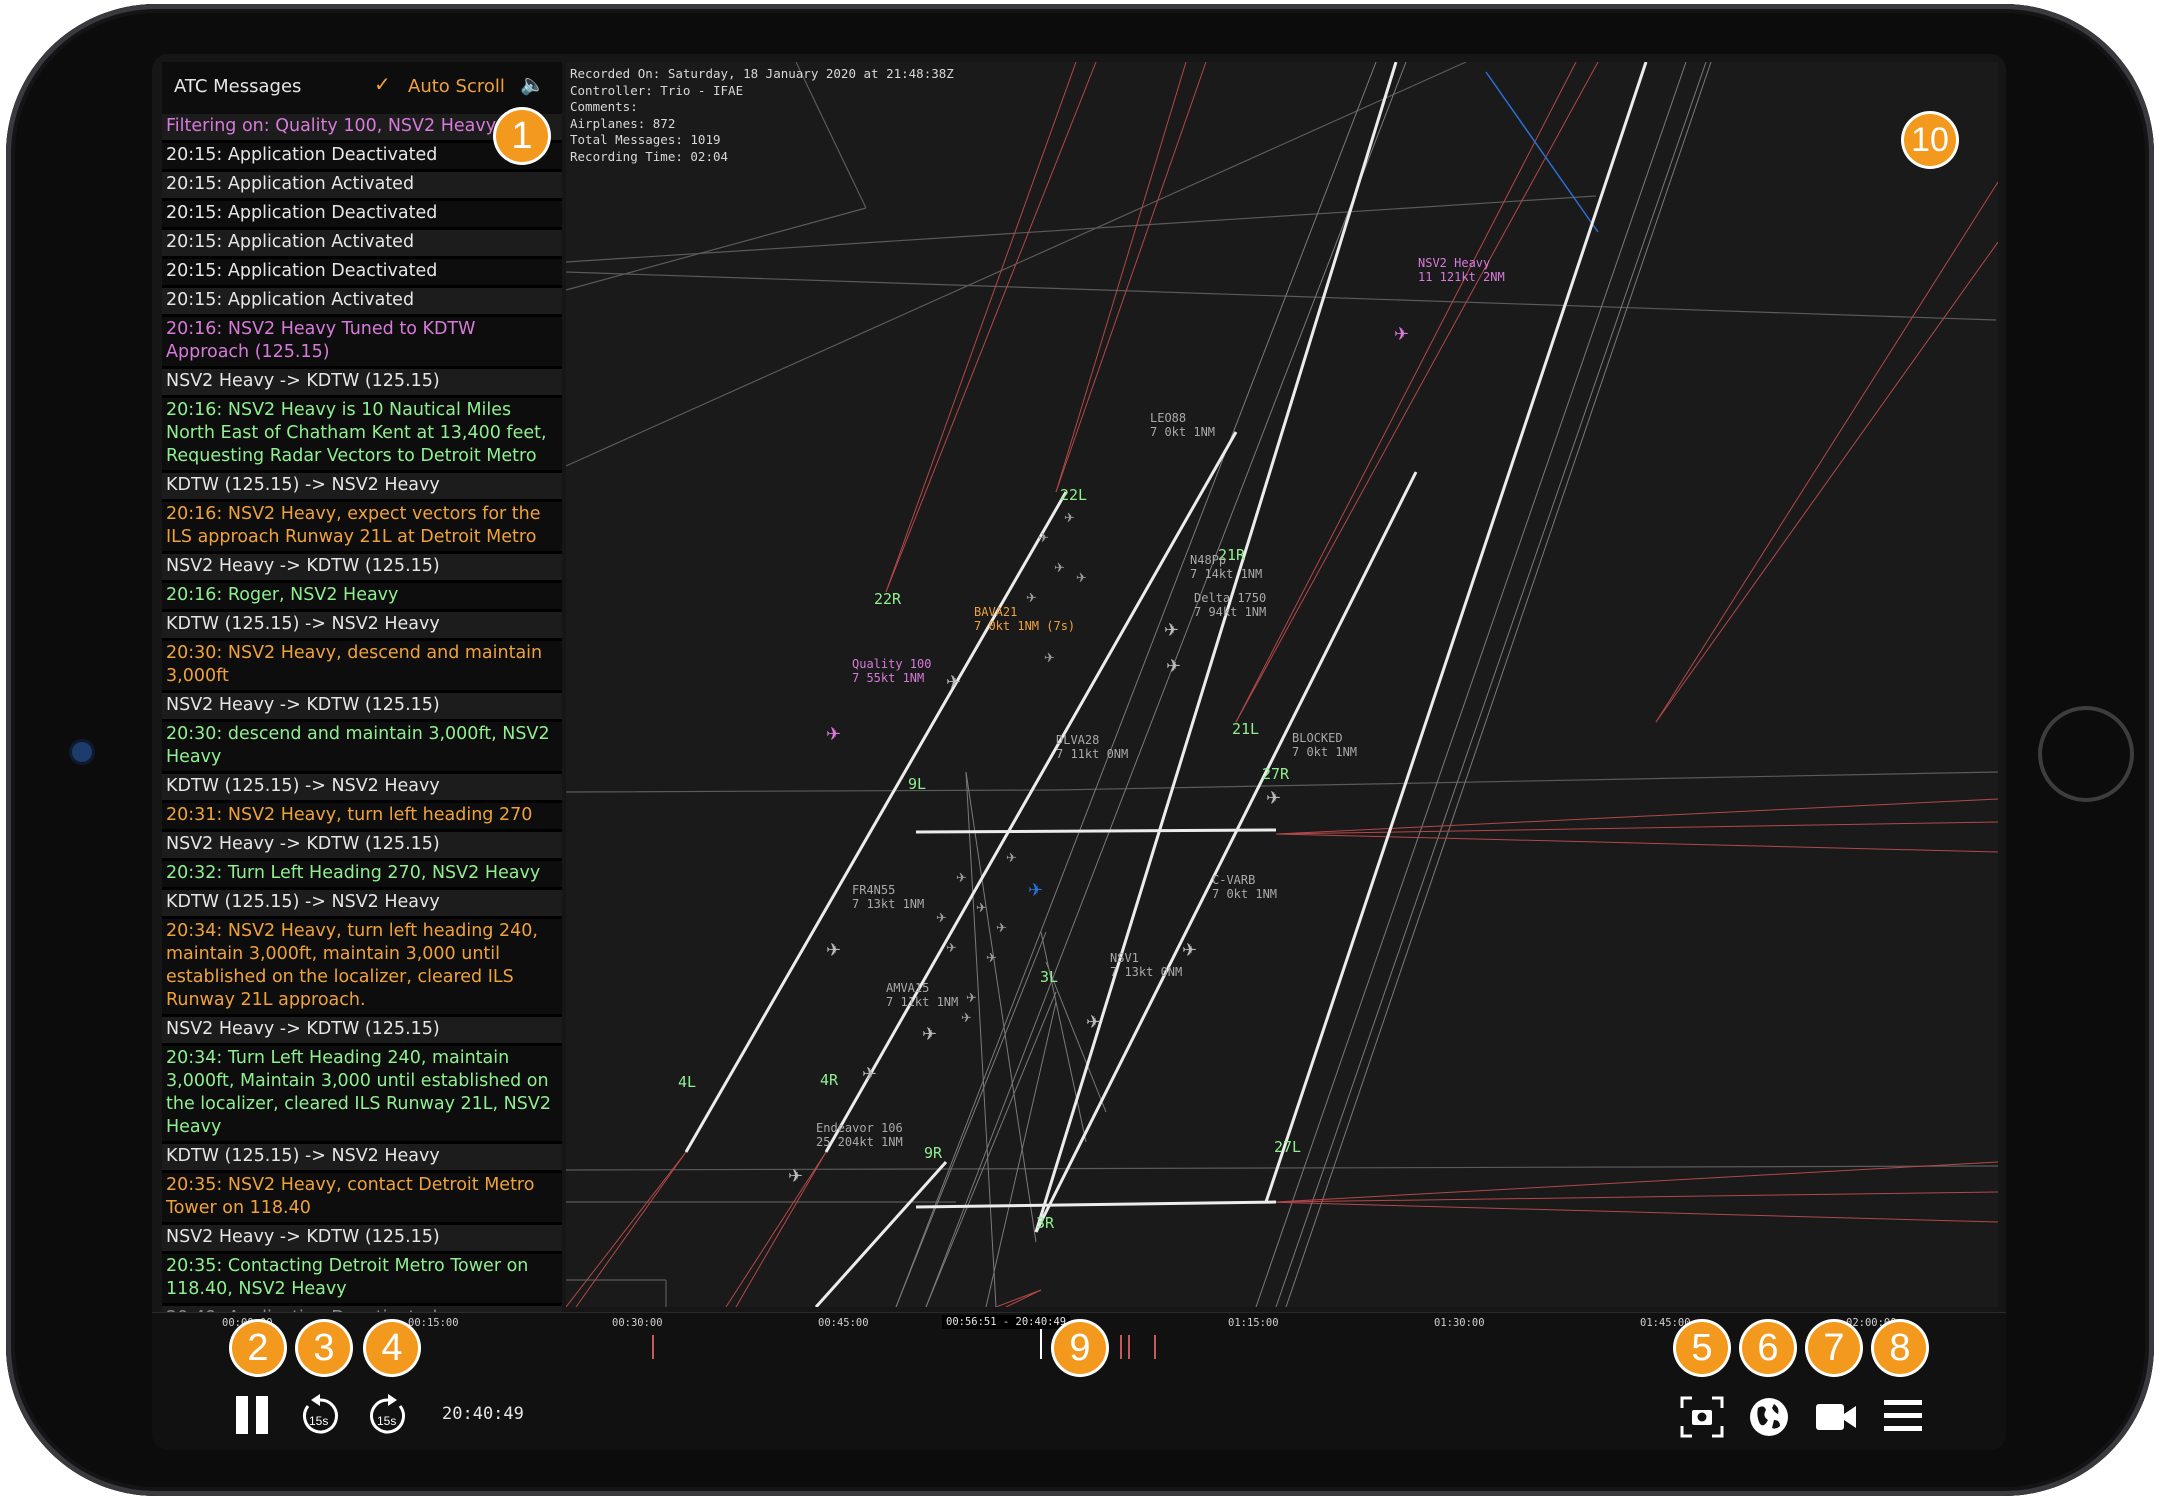 The height and width of the screenshot is (1500, 2160). I want to click on runway-label: 9R, so click(933, 1153).